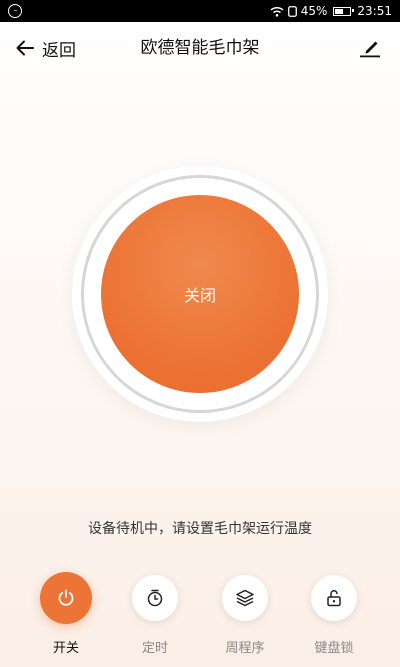 The image size is (400, 667). What do you see at coordinates (277, 11) in the screenshot?
I see `wifi-icon` at bounding box center [277, 11].